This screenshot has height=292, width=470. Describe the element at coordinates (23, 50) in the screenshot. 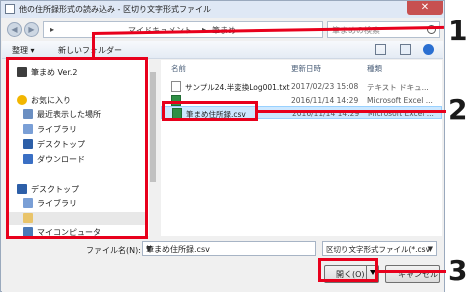

I see `organize-button: 整理 ▾` at that location.